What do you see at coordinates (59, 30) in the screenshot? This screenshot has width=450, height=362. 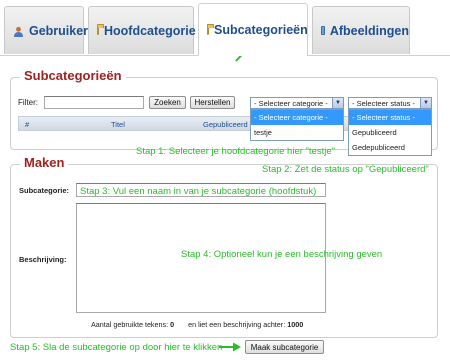 I see `tab-label: Gebruiker` at bounding box center [59, 30].